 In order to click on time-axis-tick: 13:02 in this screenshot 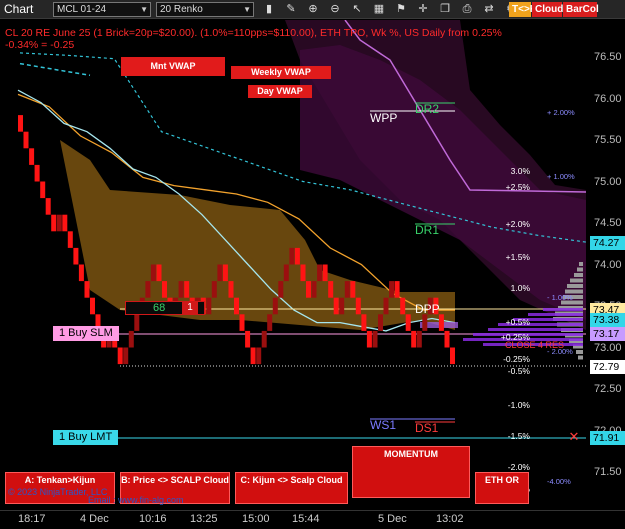, I will do `click(450, 519)`.